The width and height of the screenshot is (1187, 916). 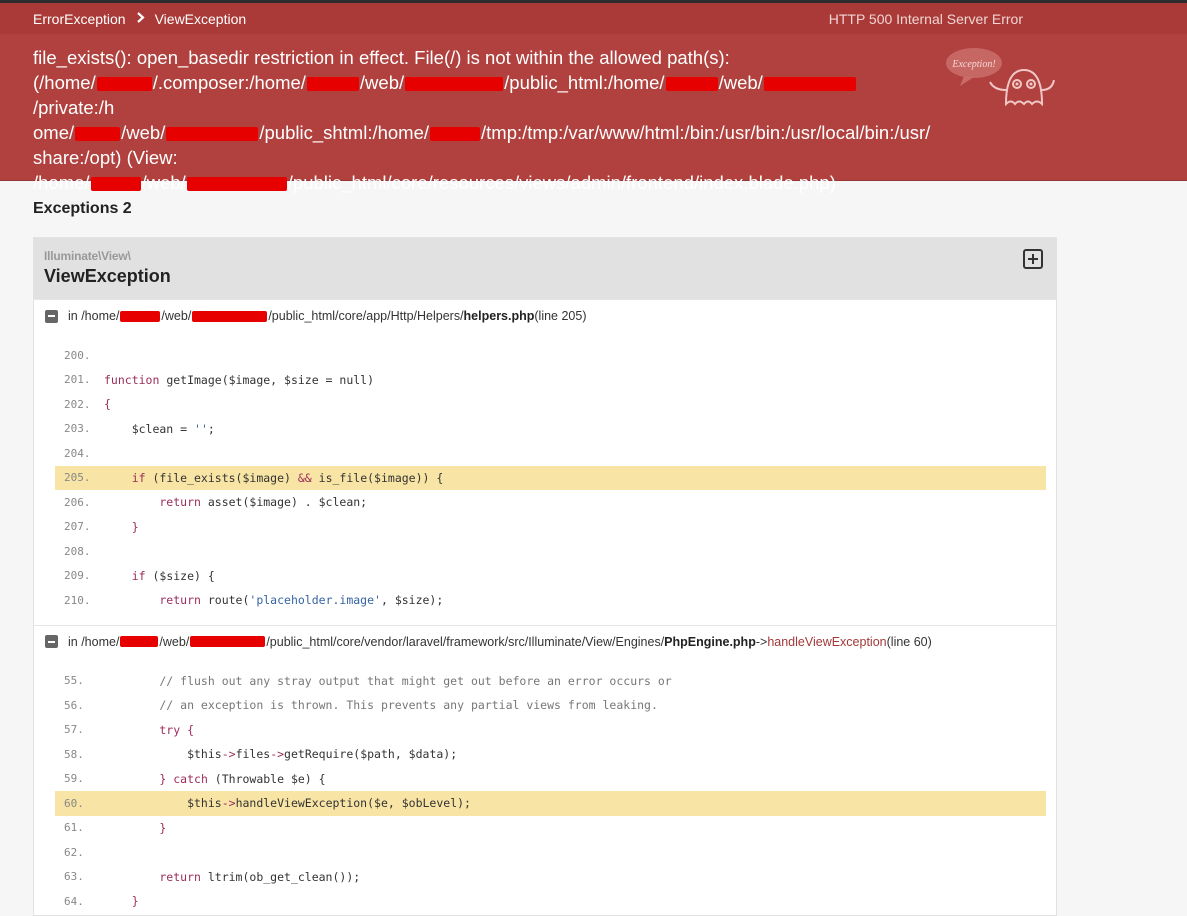 What do you see at coordinates (101, 901) in the screenshot?
I see `code-line: 64. }` at bounding box center [101, 901].